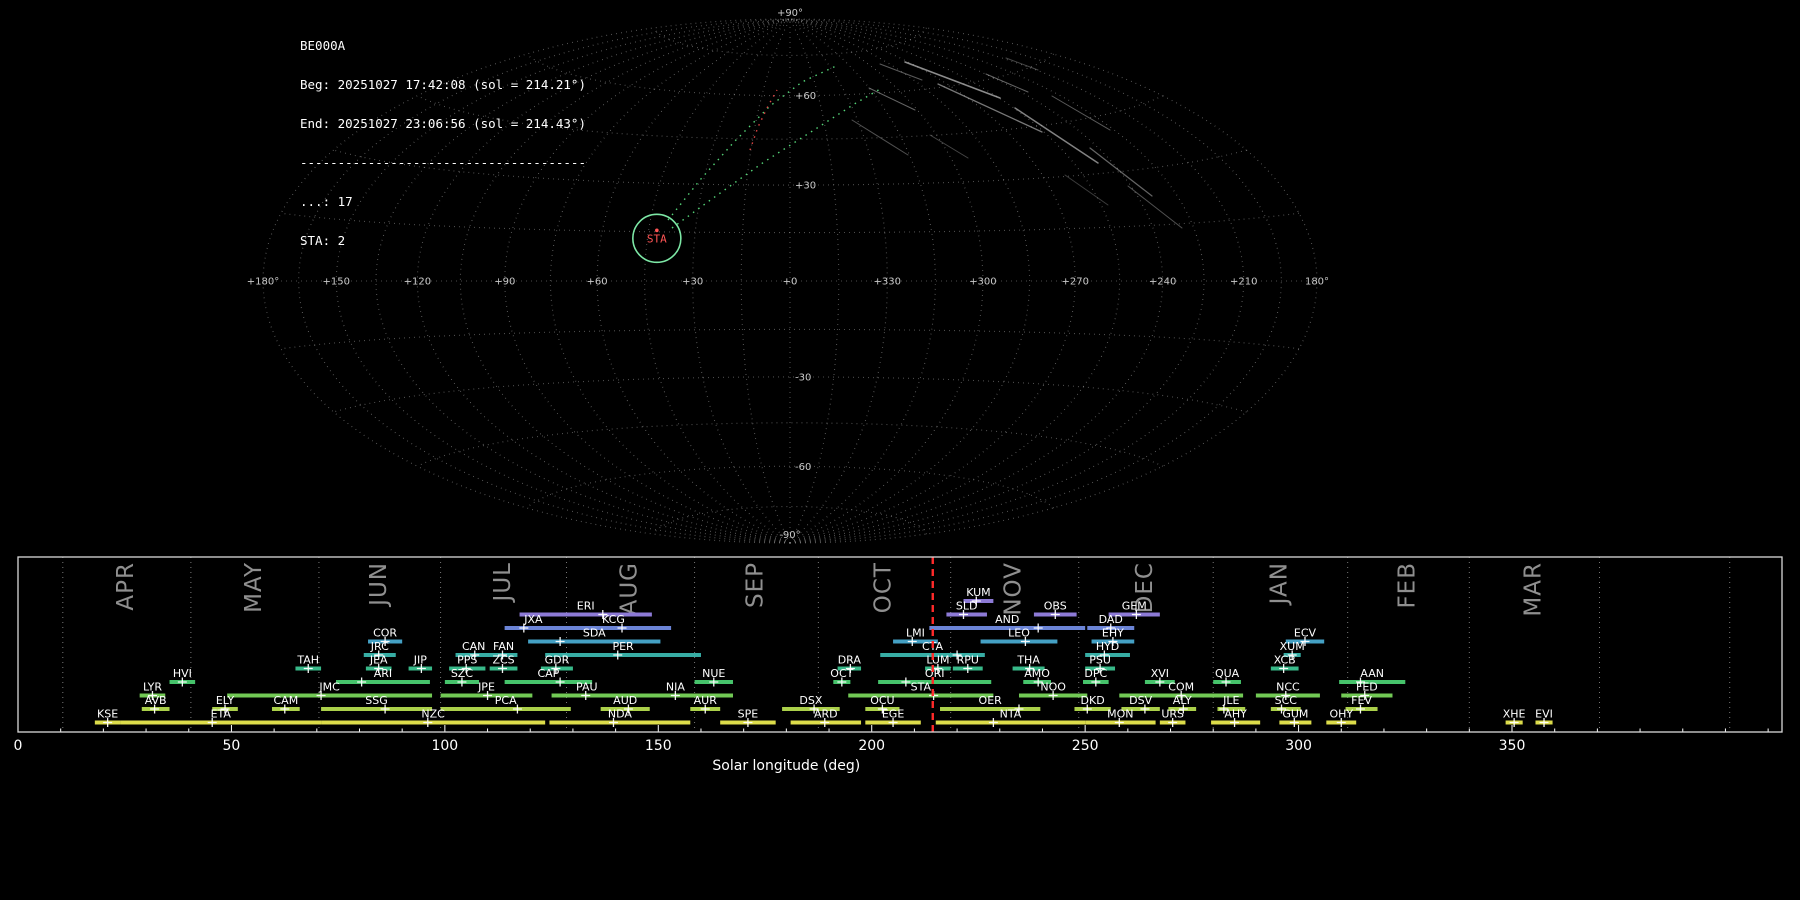  What do you see at coordinates (1120, 714) in the screenshot?
I see `shower-label-MON: MON` at bounding box center [1120, 714].